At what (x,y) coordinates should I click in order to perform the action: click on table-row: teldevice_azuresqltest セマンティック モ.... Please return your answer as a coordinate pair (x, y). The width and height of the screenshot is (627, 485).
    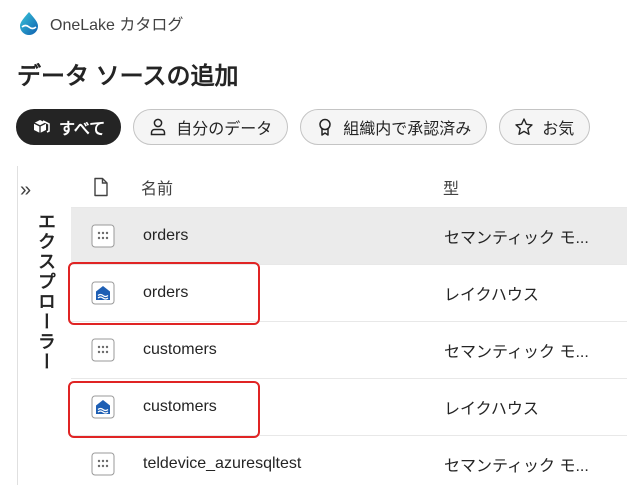
    Looking at the image, I should click on (349, 460).